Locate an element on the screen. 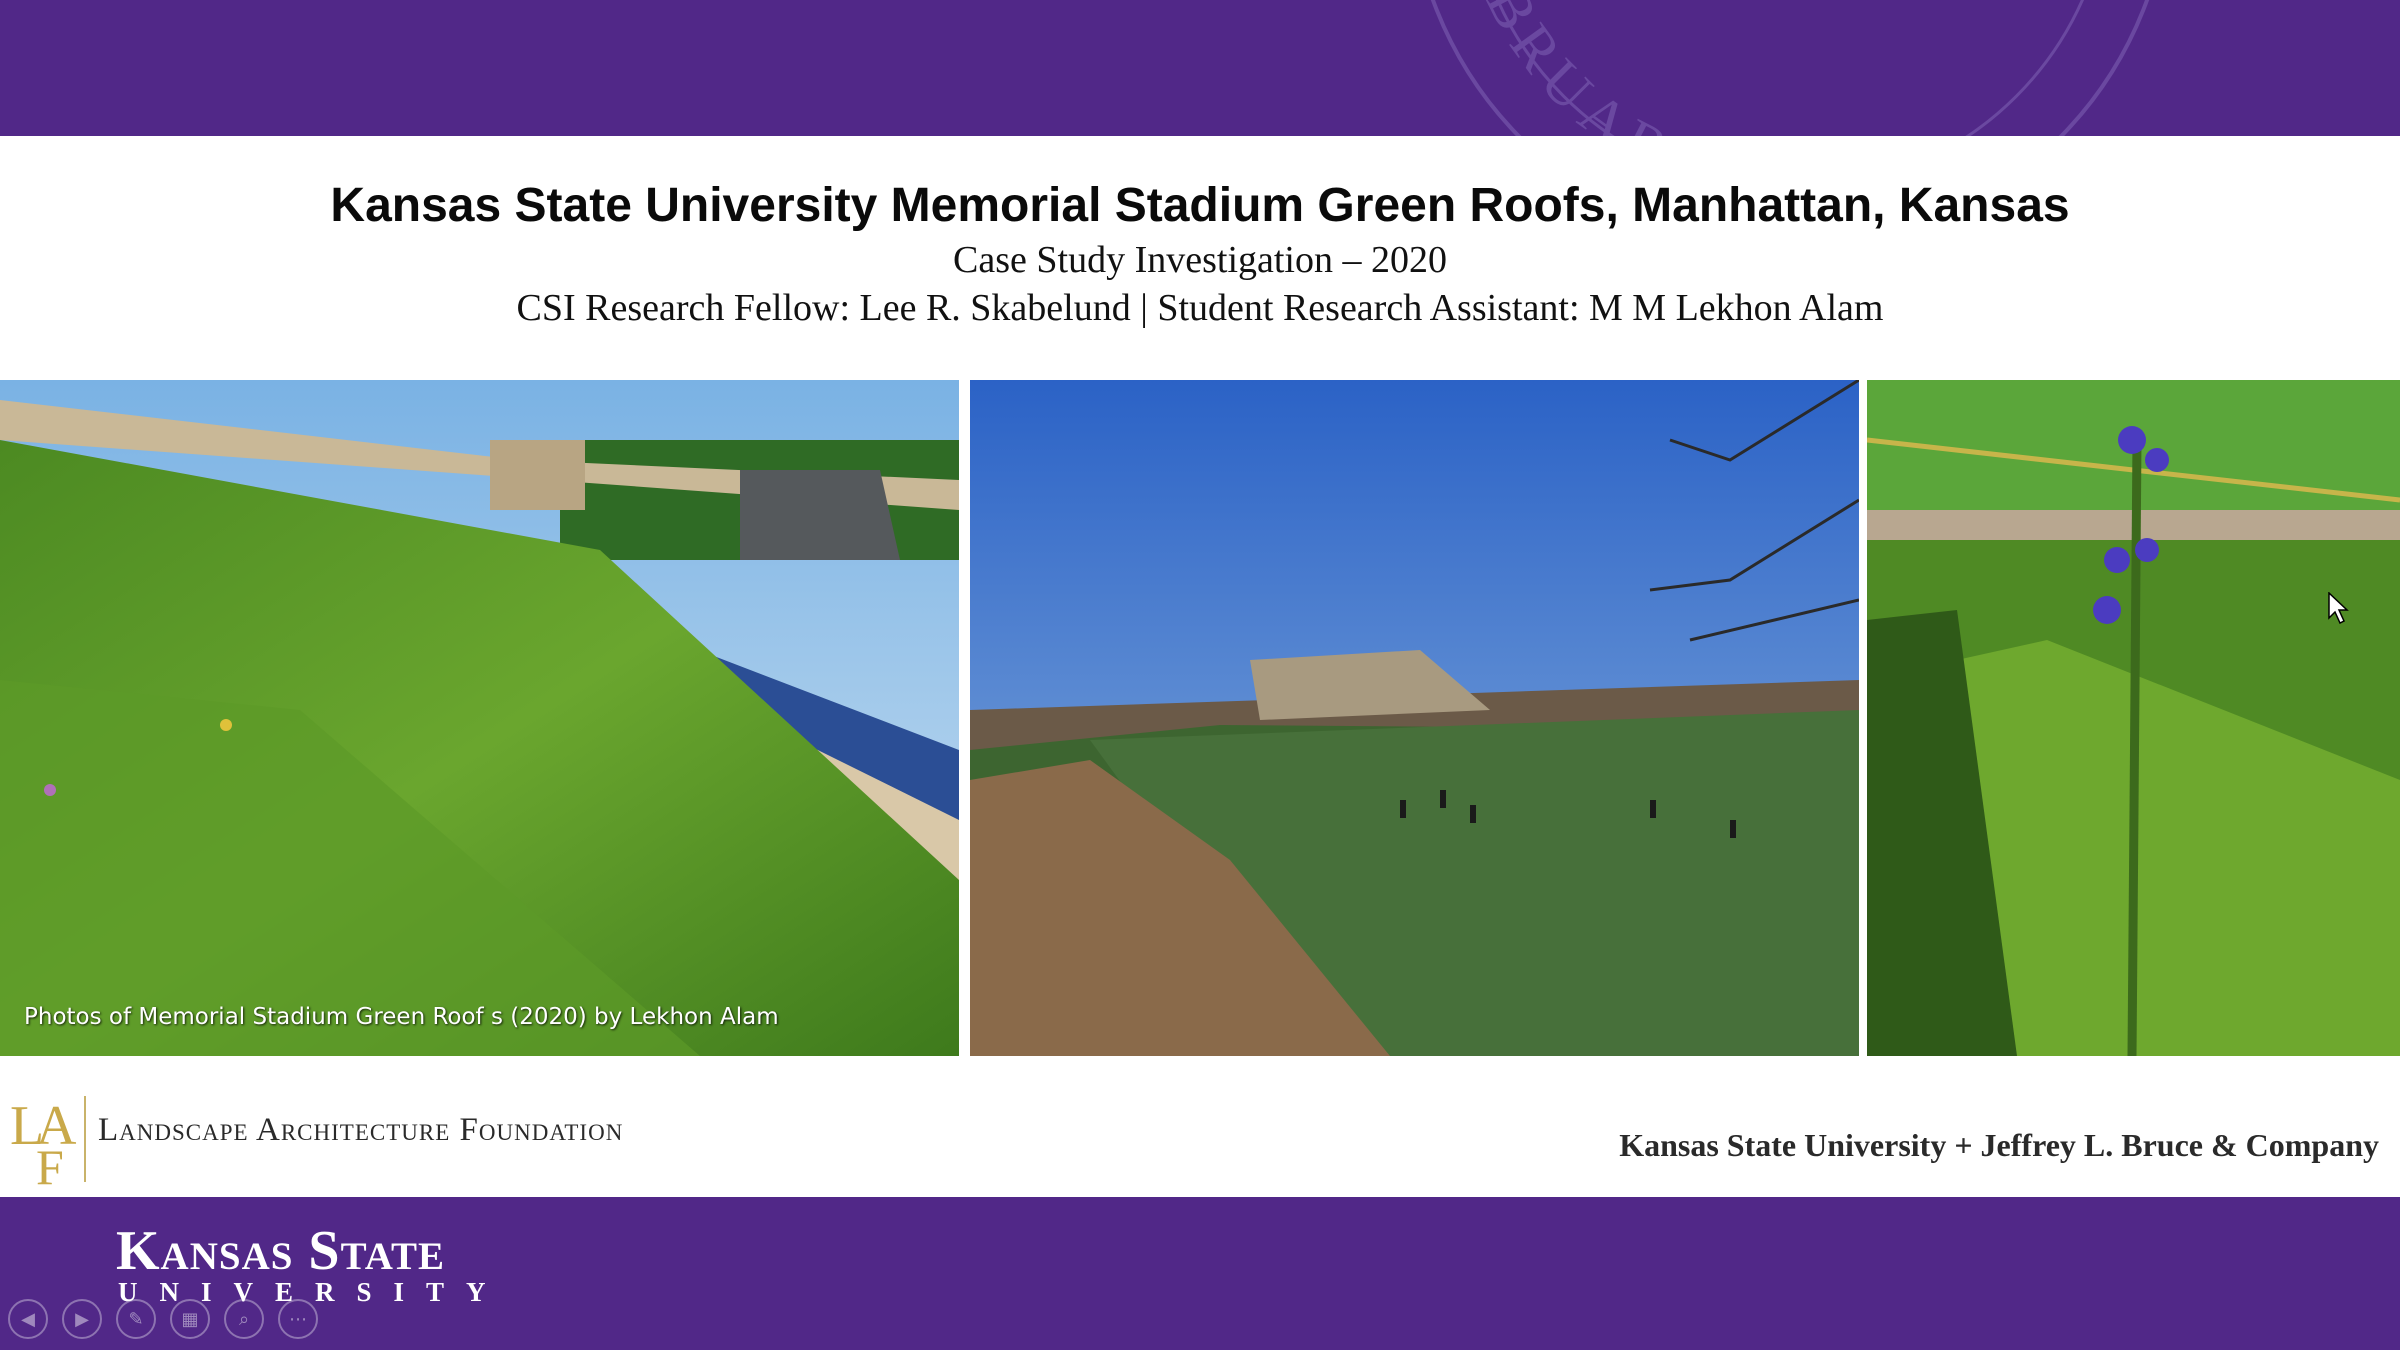 The image size is (2400, 1350). svg-text: F is located at coordinates (50, 1163).